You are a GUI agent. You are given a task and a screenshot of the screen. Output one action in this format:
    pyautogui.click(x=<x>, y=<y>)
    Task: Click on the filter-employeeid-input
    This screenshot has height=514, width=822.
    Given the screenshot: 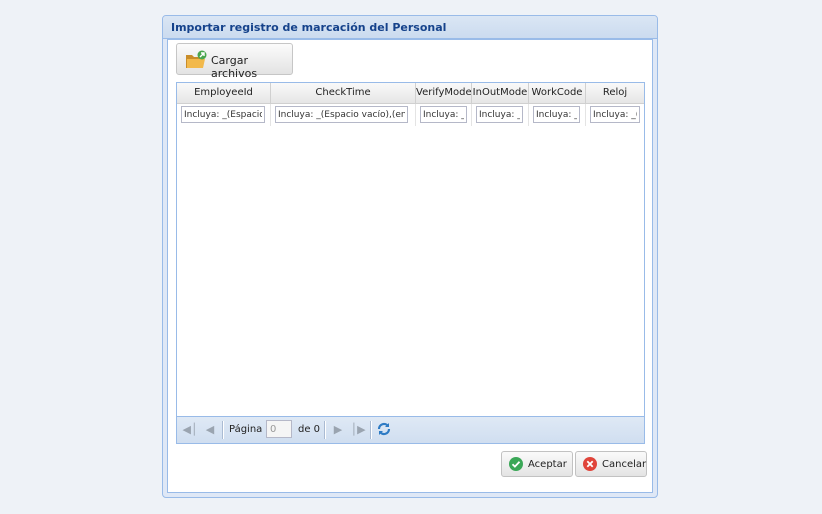 What is the action you would take?
    pyautogui.click(x=223, y=114)
    